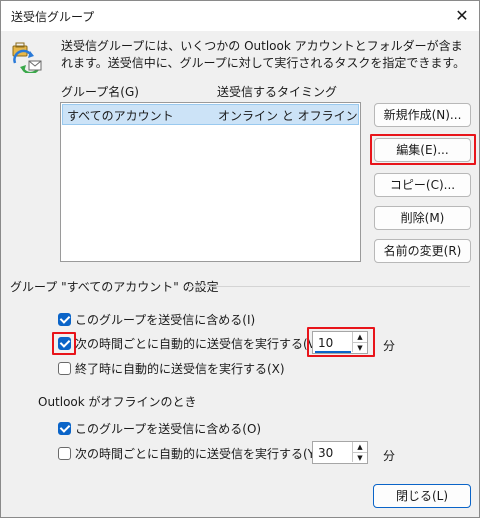 The height and width of the screenshot is (518, 480). Describe the element at coordinates (64, 428) in the screenshot. I see `offline-include-checkbox` at that location.